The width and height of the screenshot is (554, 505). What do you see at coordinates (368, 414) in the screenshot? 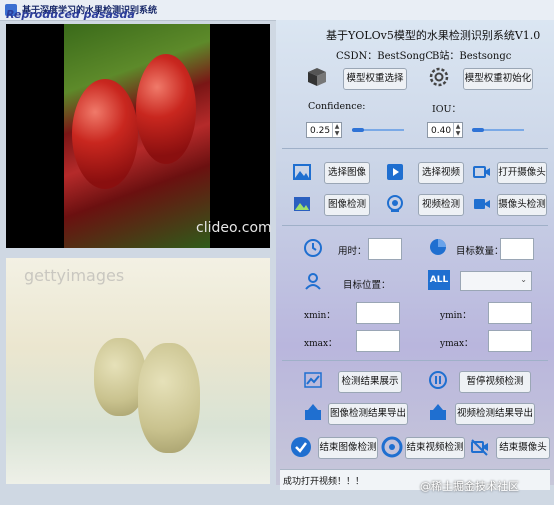
I see `export-image-results-button: 图像检测结果导出` at bounding box center [368, 414].